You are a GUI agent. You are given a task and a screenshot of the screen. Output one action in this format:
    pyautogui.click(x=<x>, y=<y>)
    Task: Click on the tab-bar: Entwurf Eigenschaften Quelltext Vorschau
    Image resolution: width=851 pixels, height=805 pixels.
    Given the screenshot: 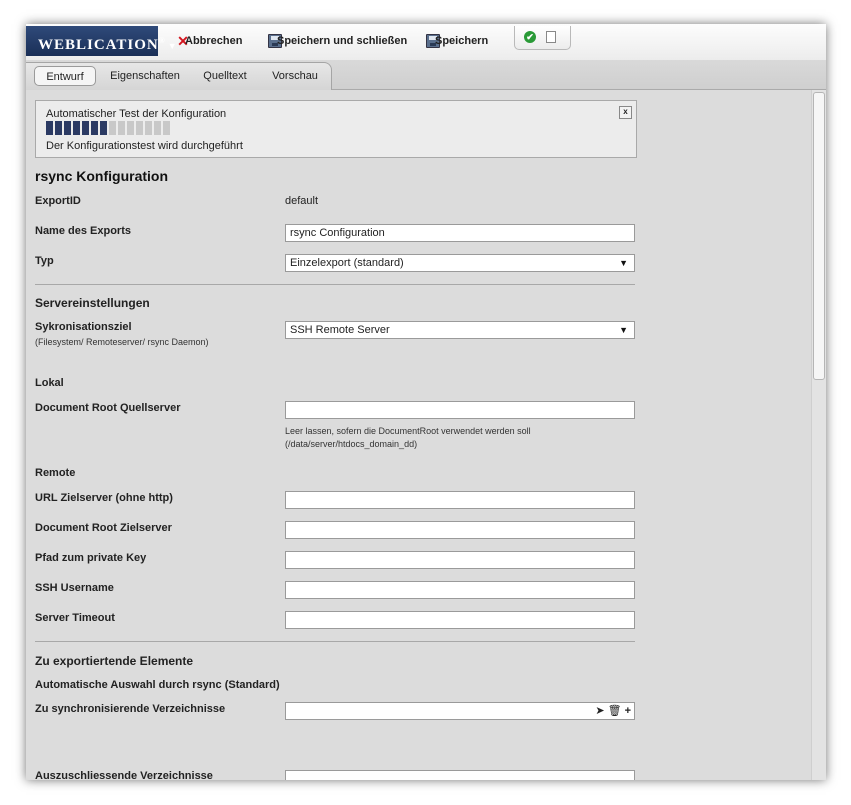 What is the action you would take?
    pyautogui.click(x=426, y=75)
    